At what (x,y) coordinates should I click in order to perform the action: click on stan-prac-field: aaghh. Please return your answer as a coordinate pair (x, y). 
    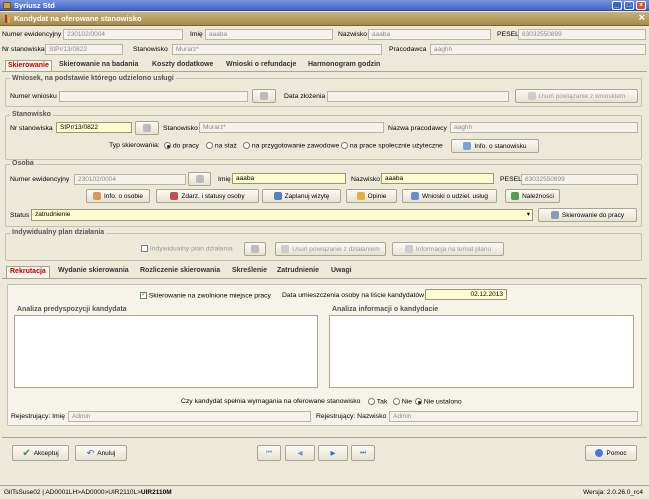
    Looking at the image, I should click on (544, 127).